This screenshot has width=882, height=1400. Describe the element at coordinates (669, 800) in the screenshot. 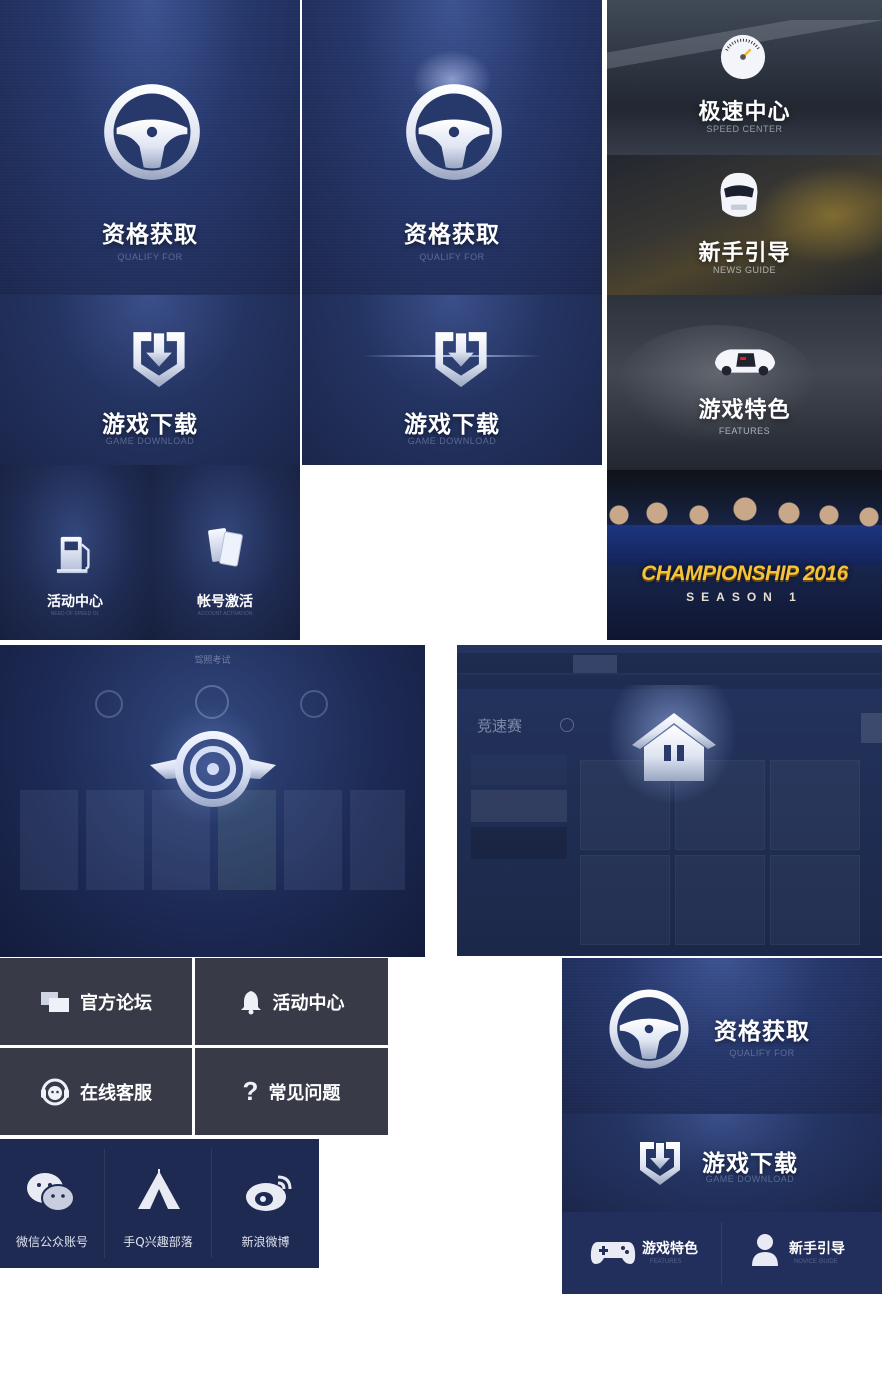

I see `race-screen: 竞速赛` at that location.